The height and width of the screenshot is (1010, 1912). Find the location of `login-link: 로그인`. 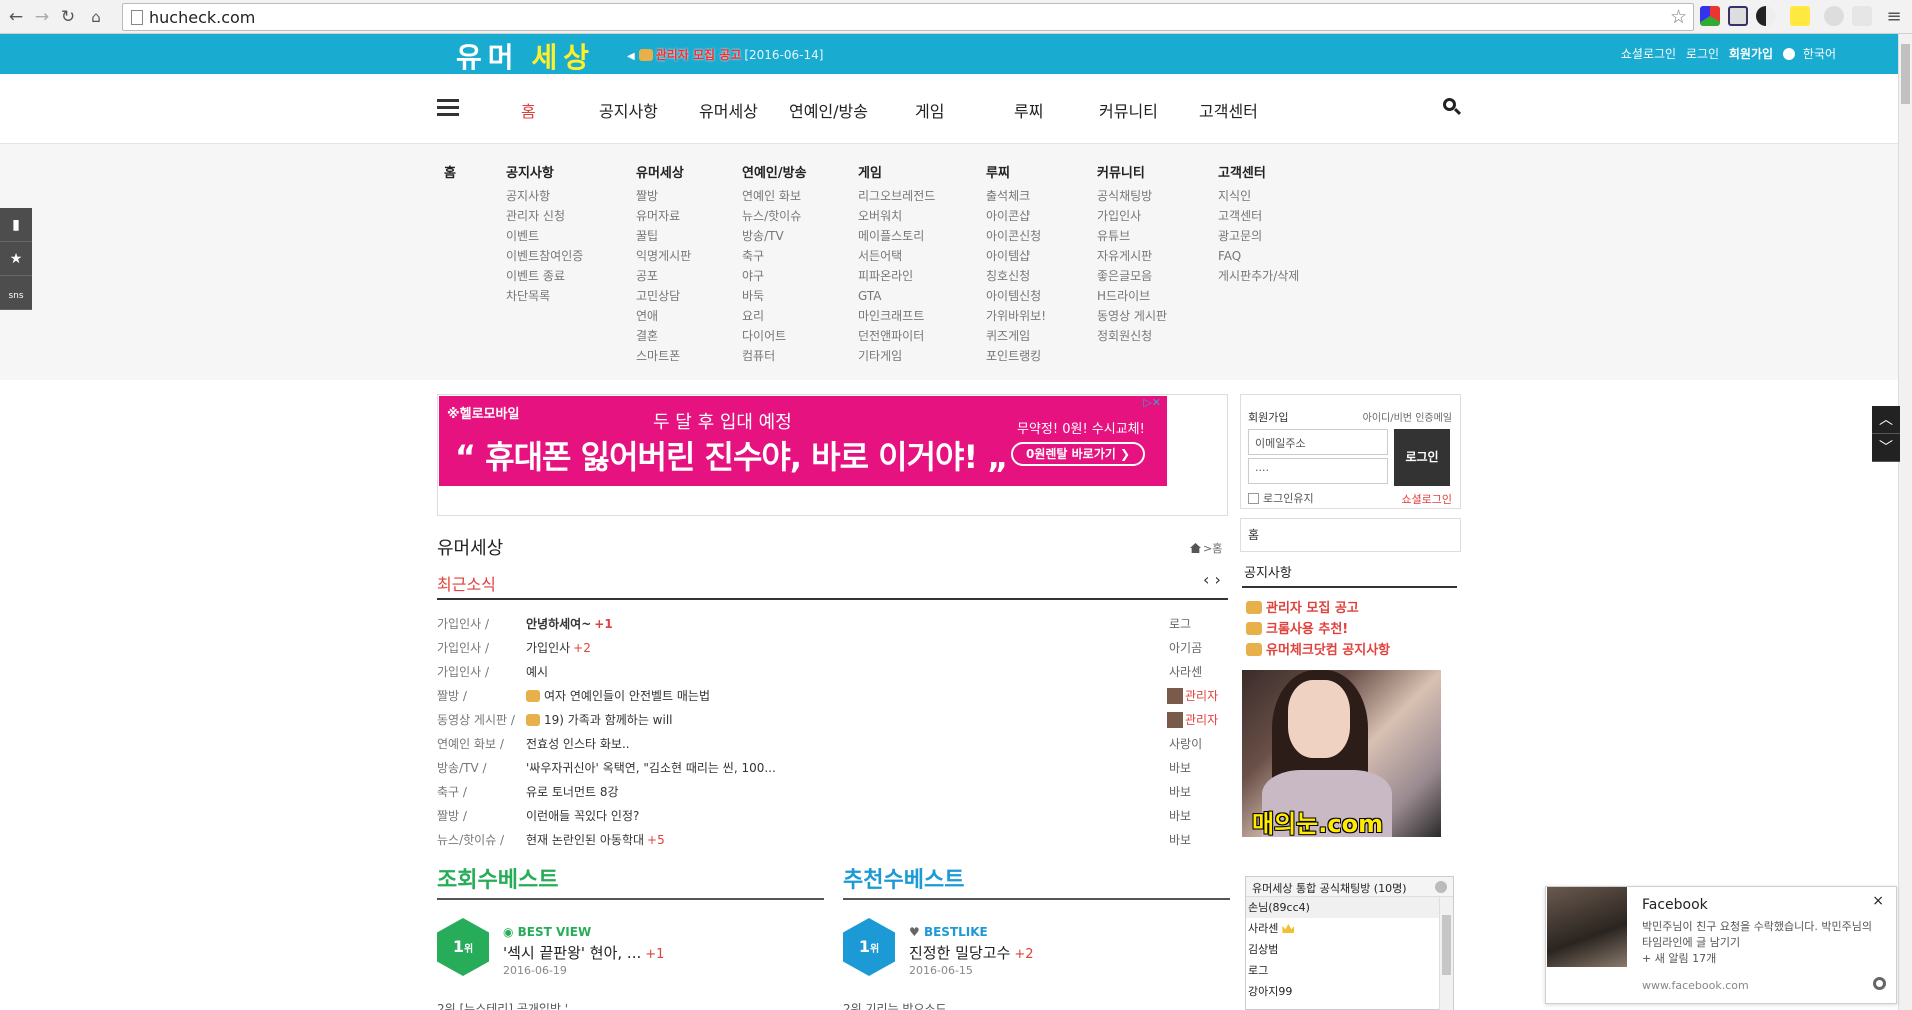

login-link: 로그인 is located at coordinates (1702, 54).